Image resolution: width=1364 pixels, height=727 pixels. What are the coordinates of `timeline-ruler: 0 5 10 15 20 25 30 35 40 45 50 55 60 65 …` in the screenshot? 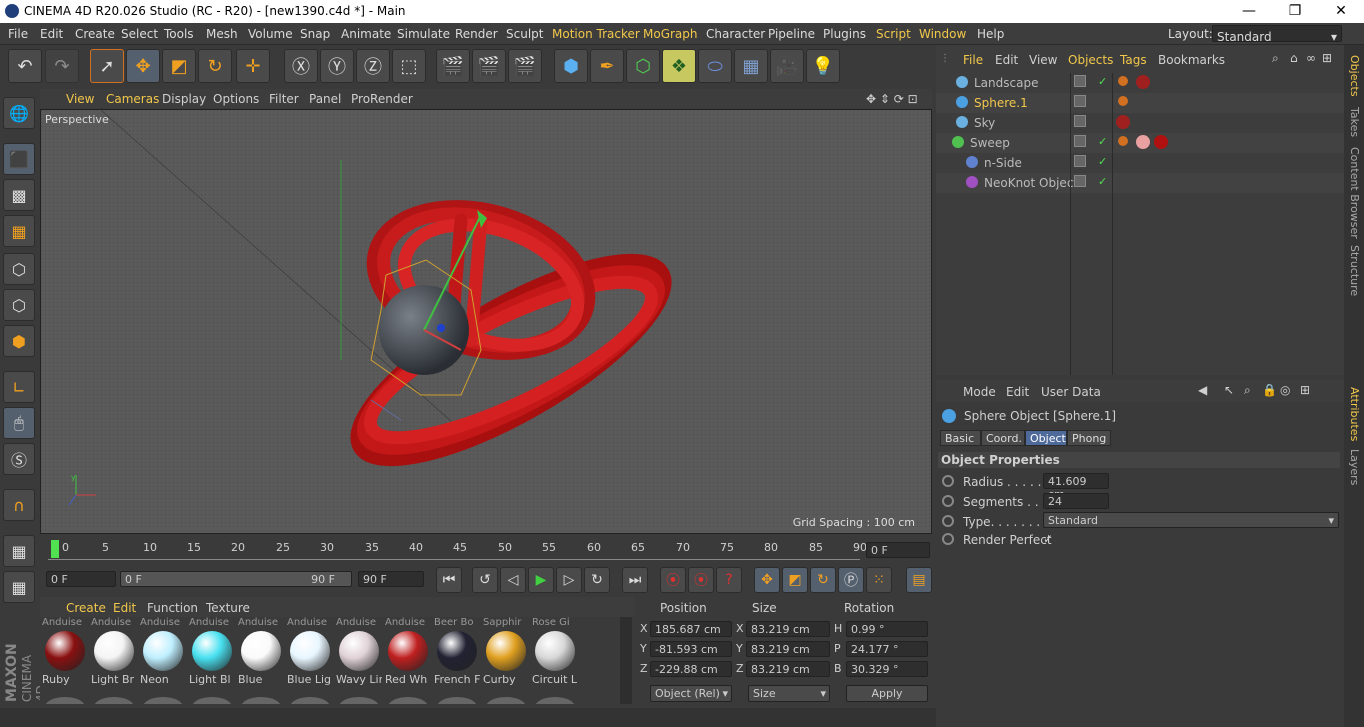 It's located at (457, 550).